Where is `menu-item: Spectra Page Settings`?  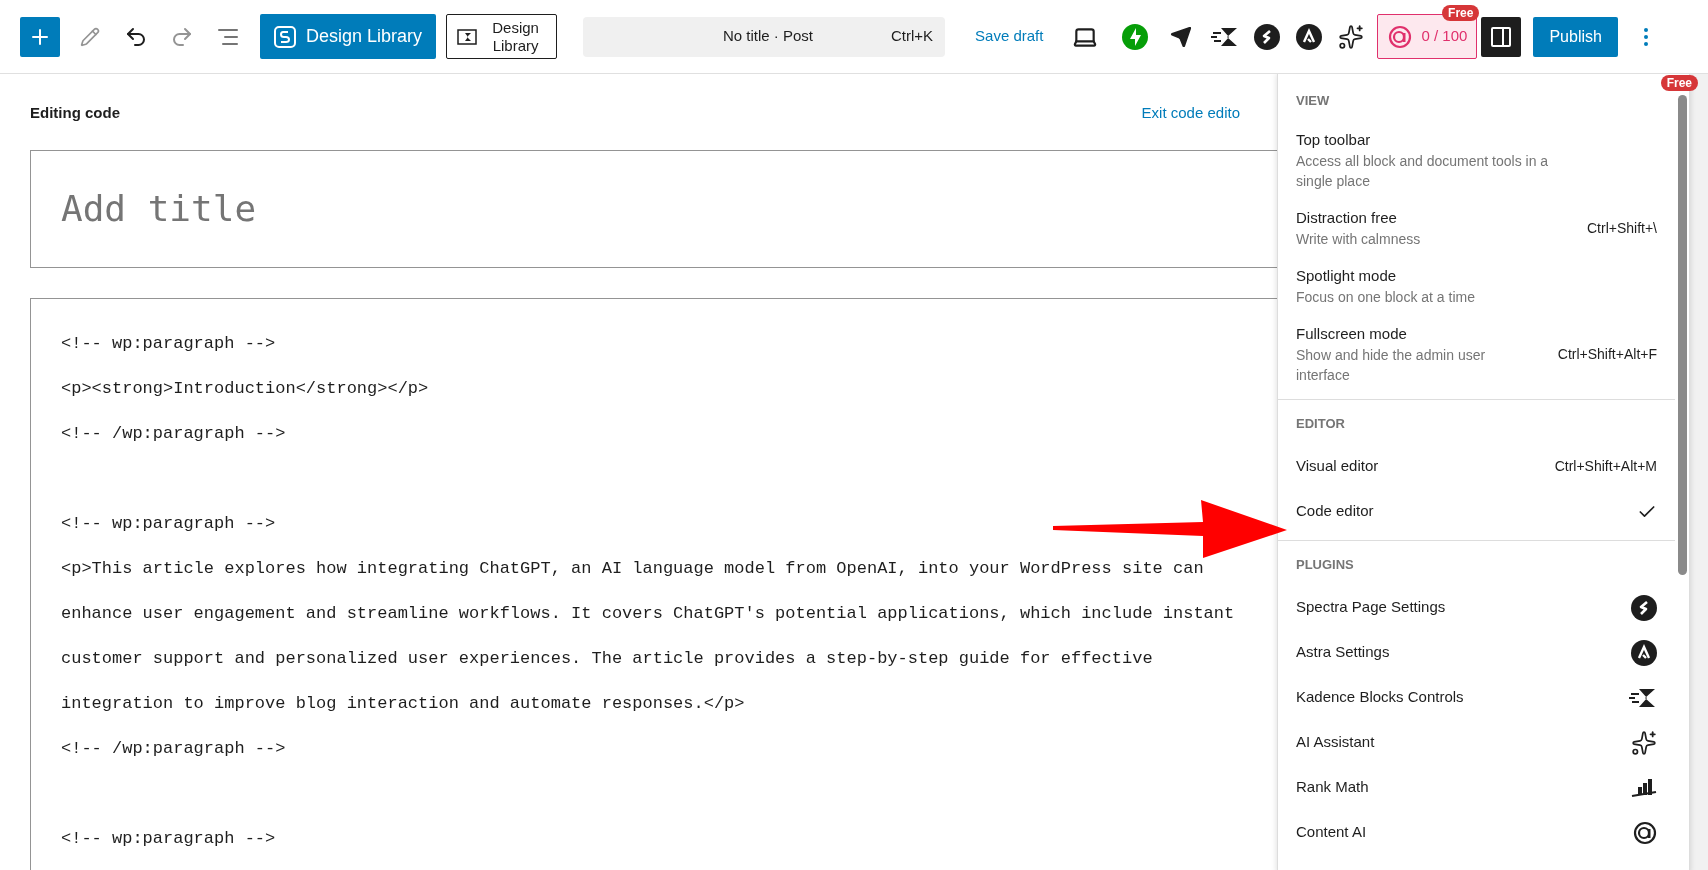
menu-item: Spectra Page Settings is located at coordinates (1476, 607).